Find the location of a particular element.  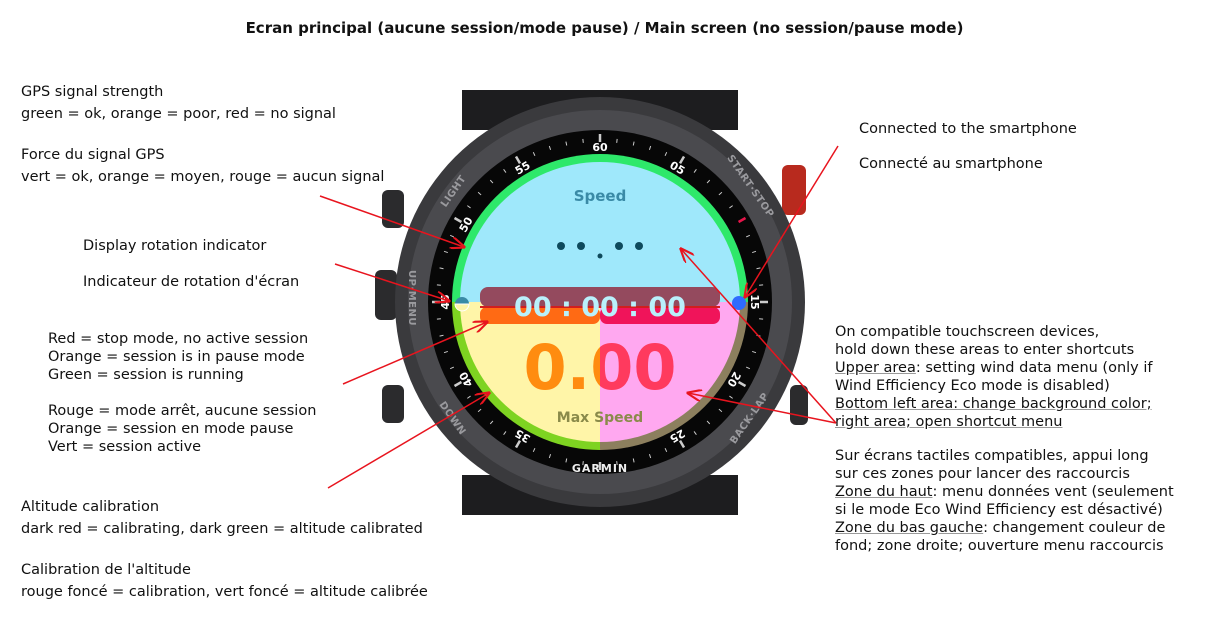

timer: 00 : 00 : 00 is located at coordinates (600, 307).